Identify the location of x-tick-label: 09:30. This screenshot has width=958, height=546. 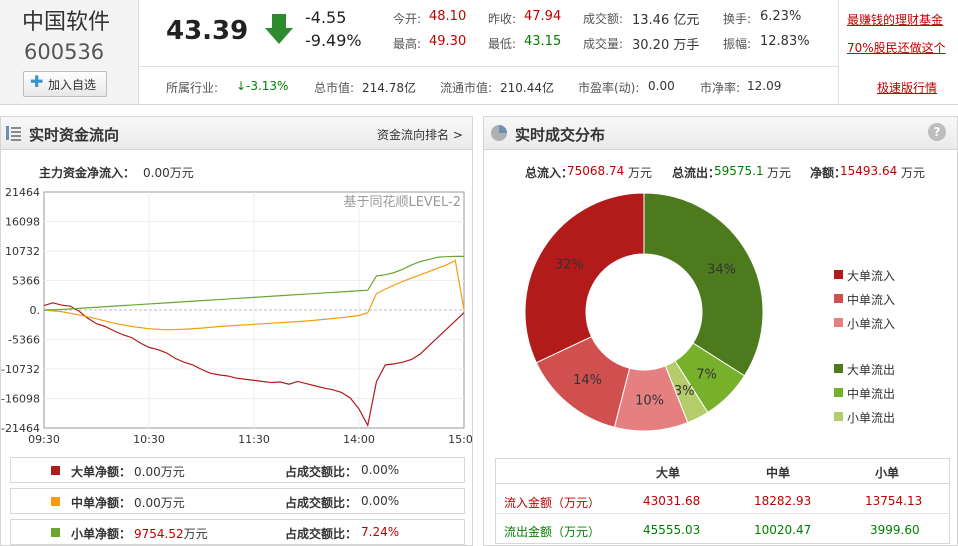
(44, 439).